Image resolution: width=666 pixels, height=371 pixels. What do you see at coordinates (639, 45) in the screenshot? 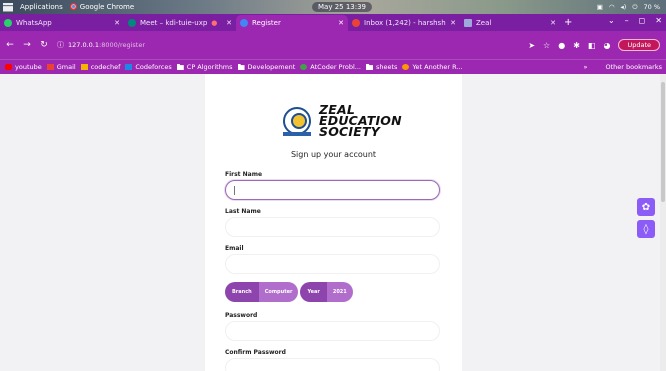
I see `update-button: Update` at bounding box center [639, 45].